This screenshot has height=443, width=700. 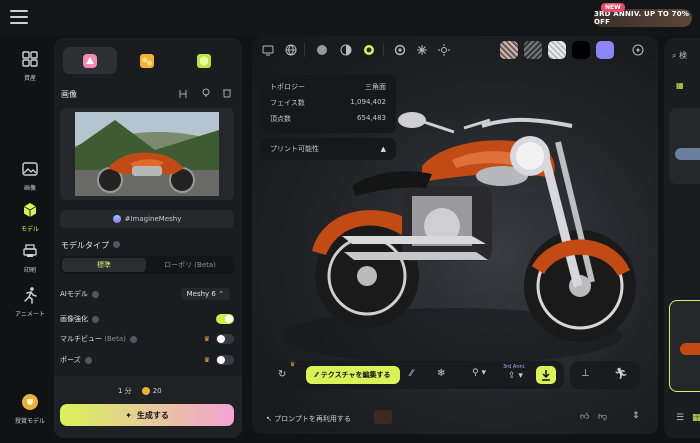 What do you see at coordinates (479, 373) in the screenshot?
I see `rig-icon: ⚲ ▾` at bounding box center [479, 373].